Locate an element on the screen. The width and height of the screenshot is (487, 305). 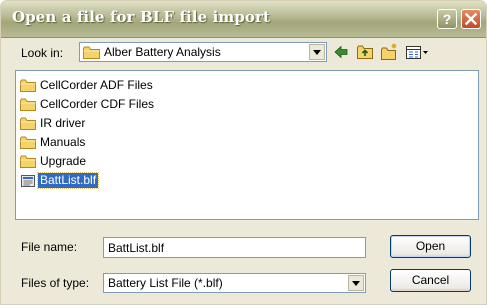
list-item-file-selected: BattList.blf is located at coordinates (60, 180).